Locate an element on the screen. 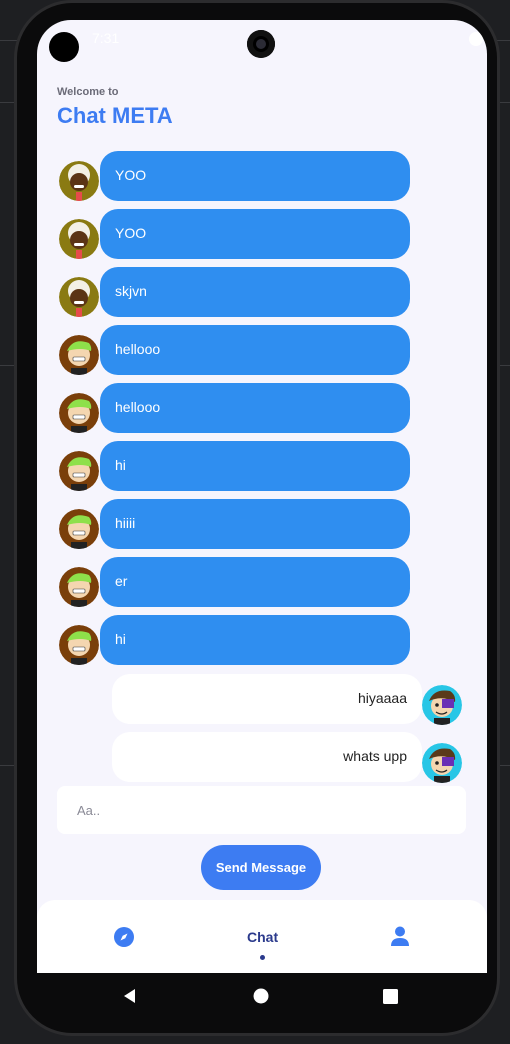 The width and height of the screenshot is (510, 1044). message-bubble: er is located at coordinates (255, 582).